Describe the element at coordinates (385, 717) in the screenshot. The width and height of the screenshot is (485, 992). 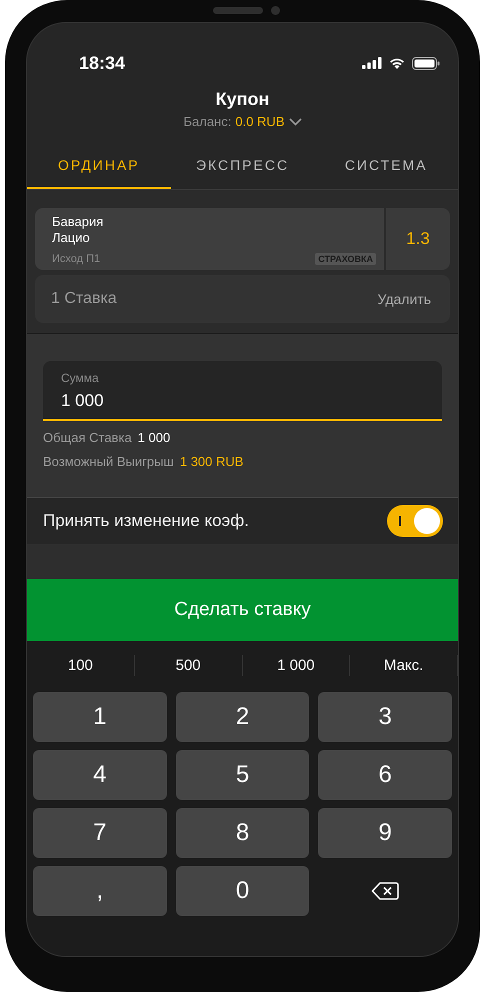
I see `keypad-key: 3` at that location.